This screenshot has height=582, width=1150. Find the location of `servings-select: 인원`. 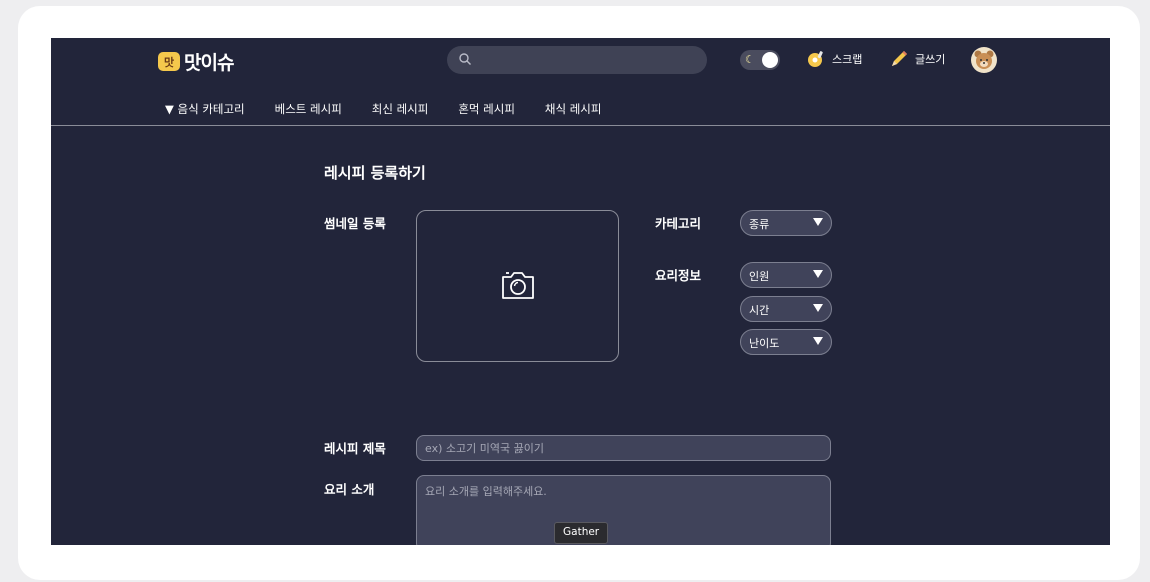

servings-select: 인원 is located at coordinates (786, 275).